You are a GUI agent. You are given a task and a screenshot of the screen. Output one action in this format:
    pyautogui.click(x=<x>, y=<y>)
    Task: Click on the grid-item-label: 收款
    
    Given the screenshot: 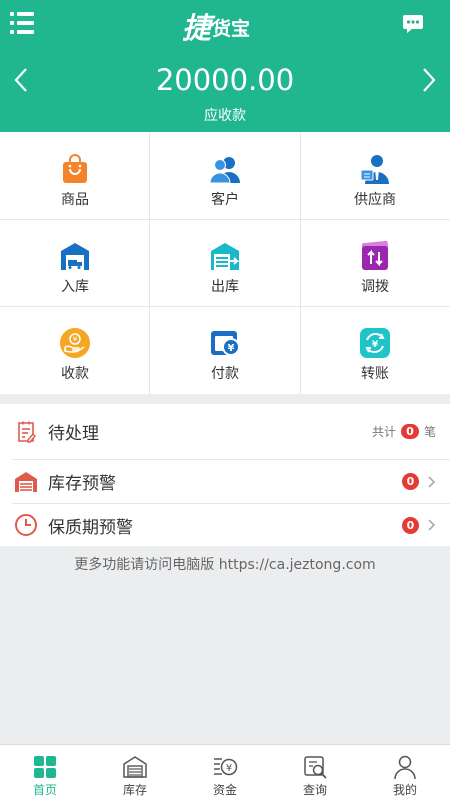 What is the action you would take?
    pyautogui.click(x=75, y=374)
    